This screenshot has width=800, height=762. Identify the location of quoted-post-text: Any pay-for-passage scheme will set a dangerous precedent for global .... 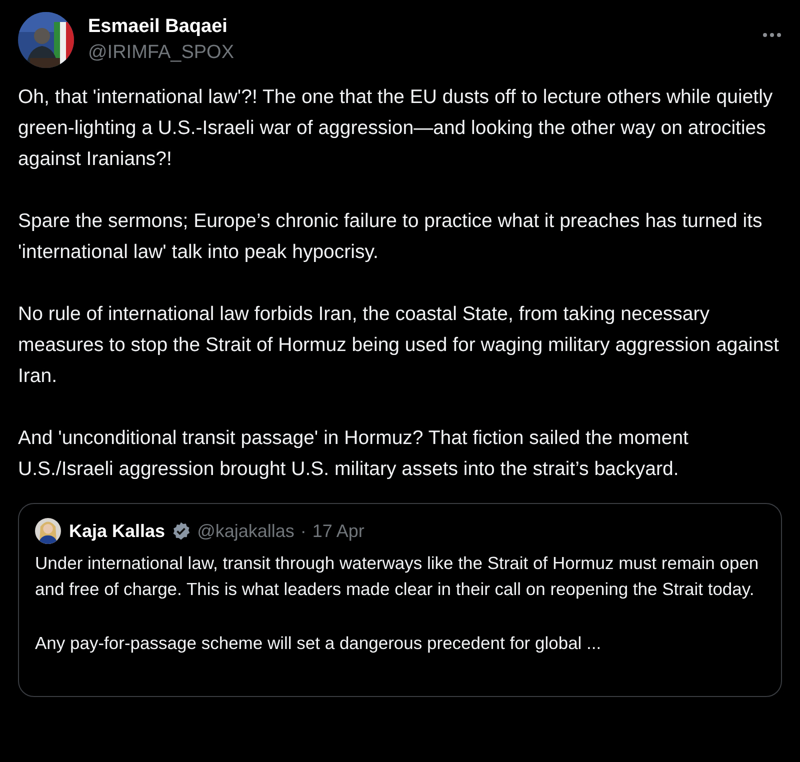
(318, 643).